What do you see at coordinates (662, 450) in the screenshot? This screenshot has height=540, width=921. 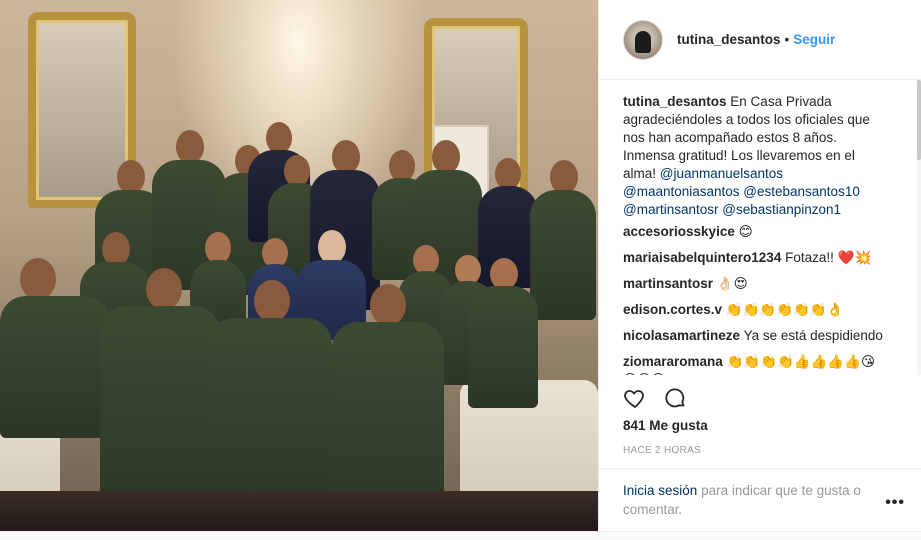 I see `post-timestamp: HACE 2 HORAS` at bounding box center [662, 450].